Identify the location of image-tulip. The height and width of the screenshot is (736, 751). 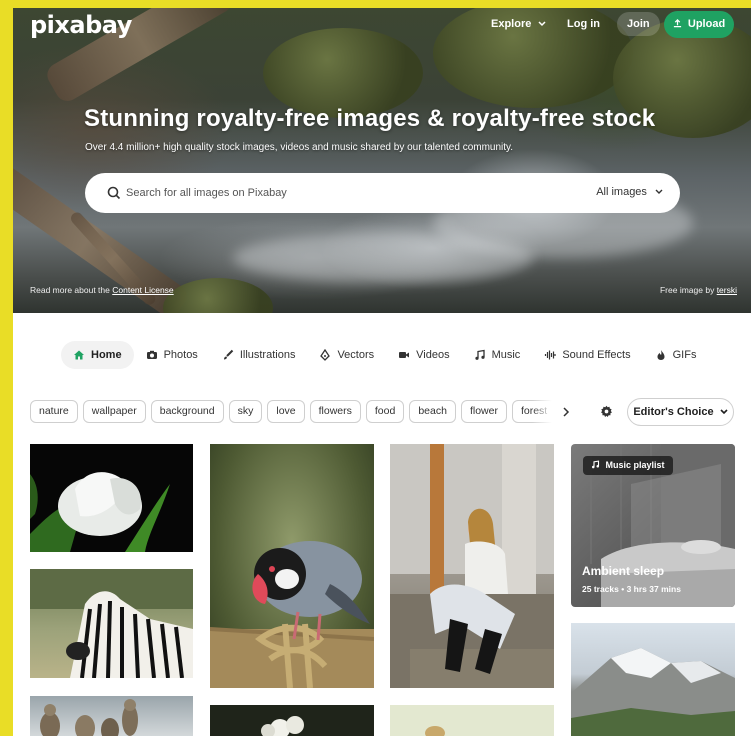
(111, 498).